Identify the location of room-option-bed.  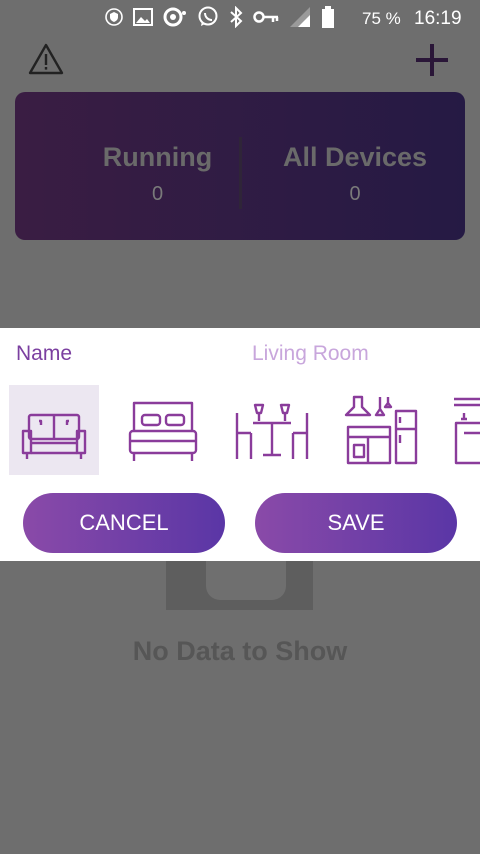
(163, 430).